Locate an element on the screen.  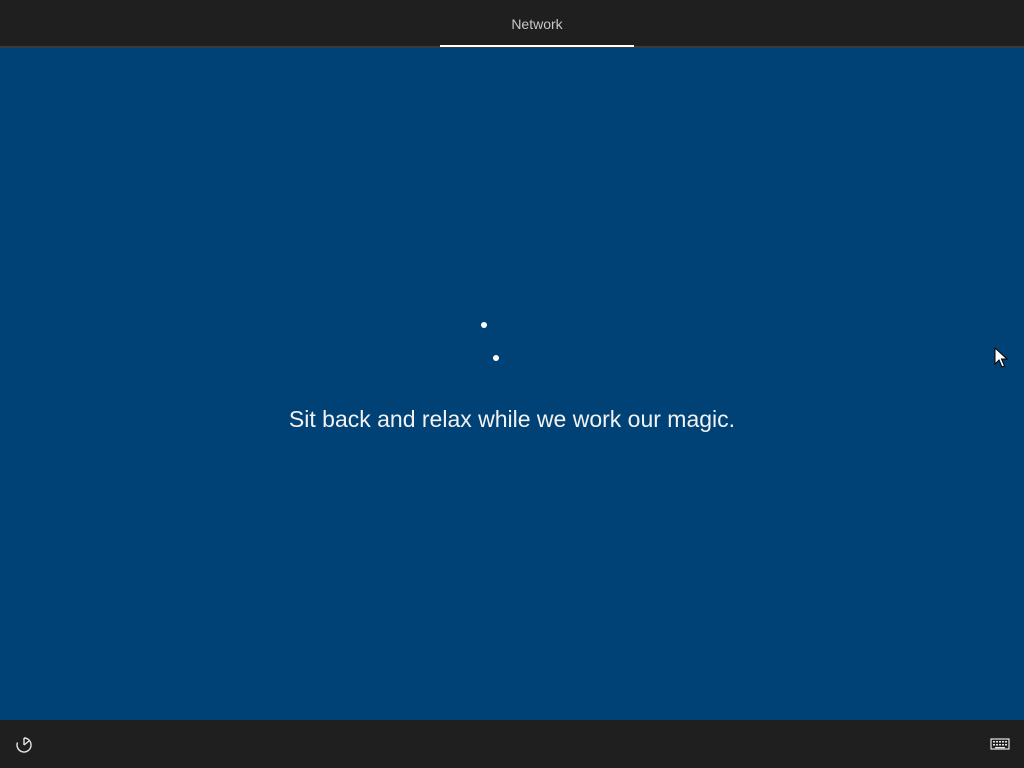
ease-of-access-icon is located at coordinates (24, 745).